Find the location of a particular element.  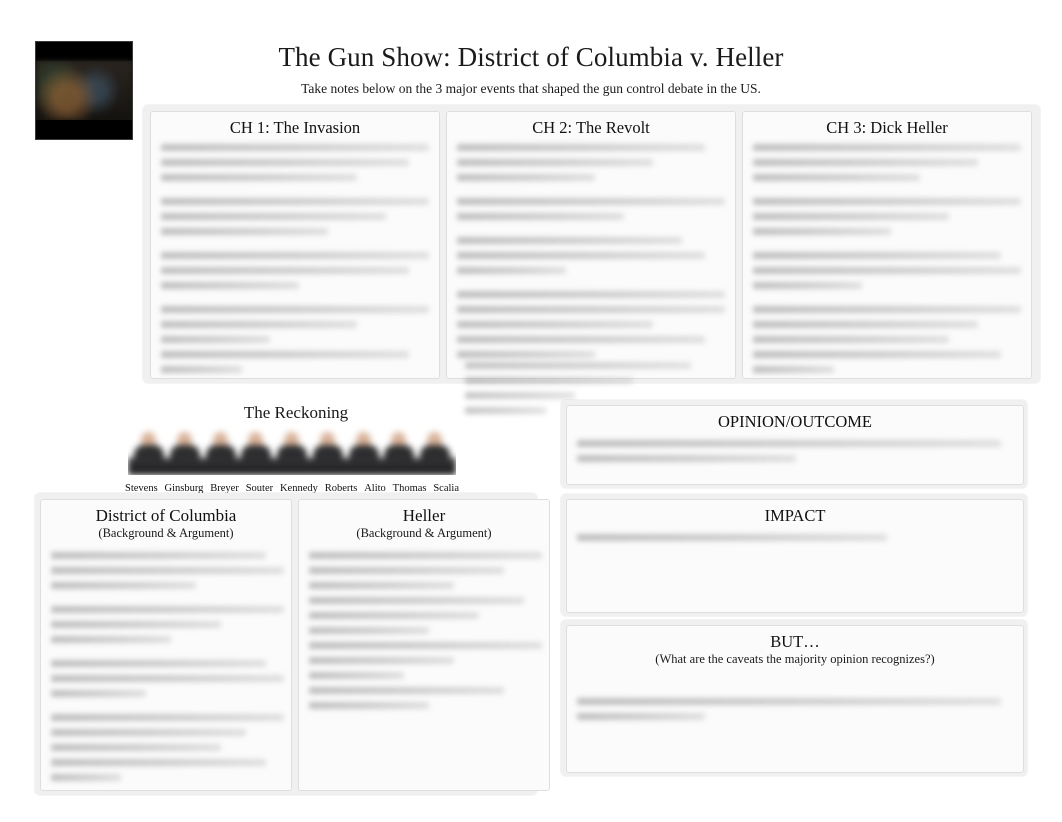

opinion-outcome-card: OPINION/OUTCOME is located at coordinates (795, 445).